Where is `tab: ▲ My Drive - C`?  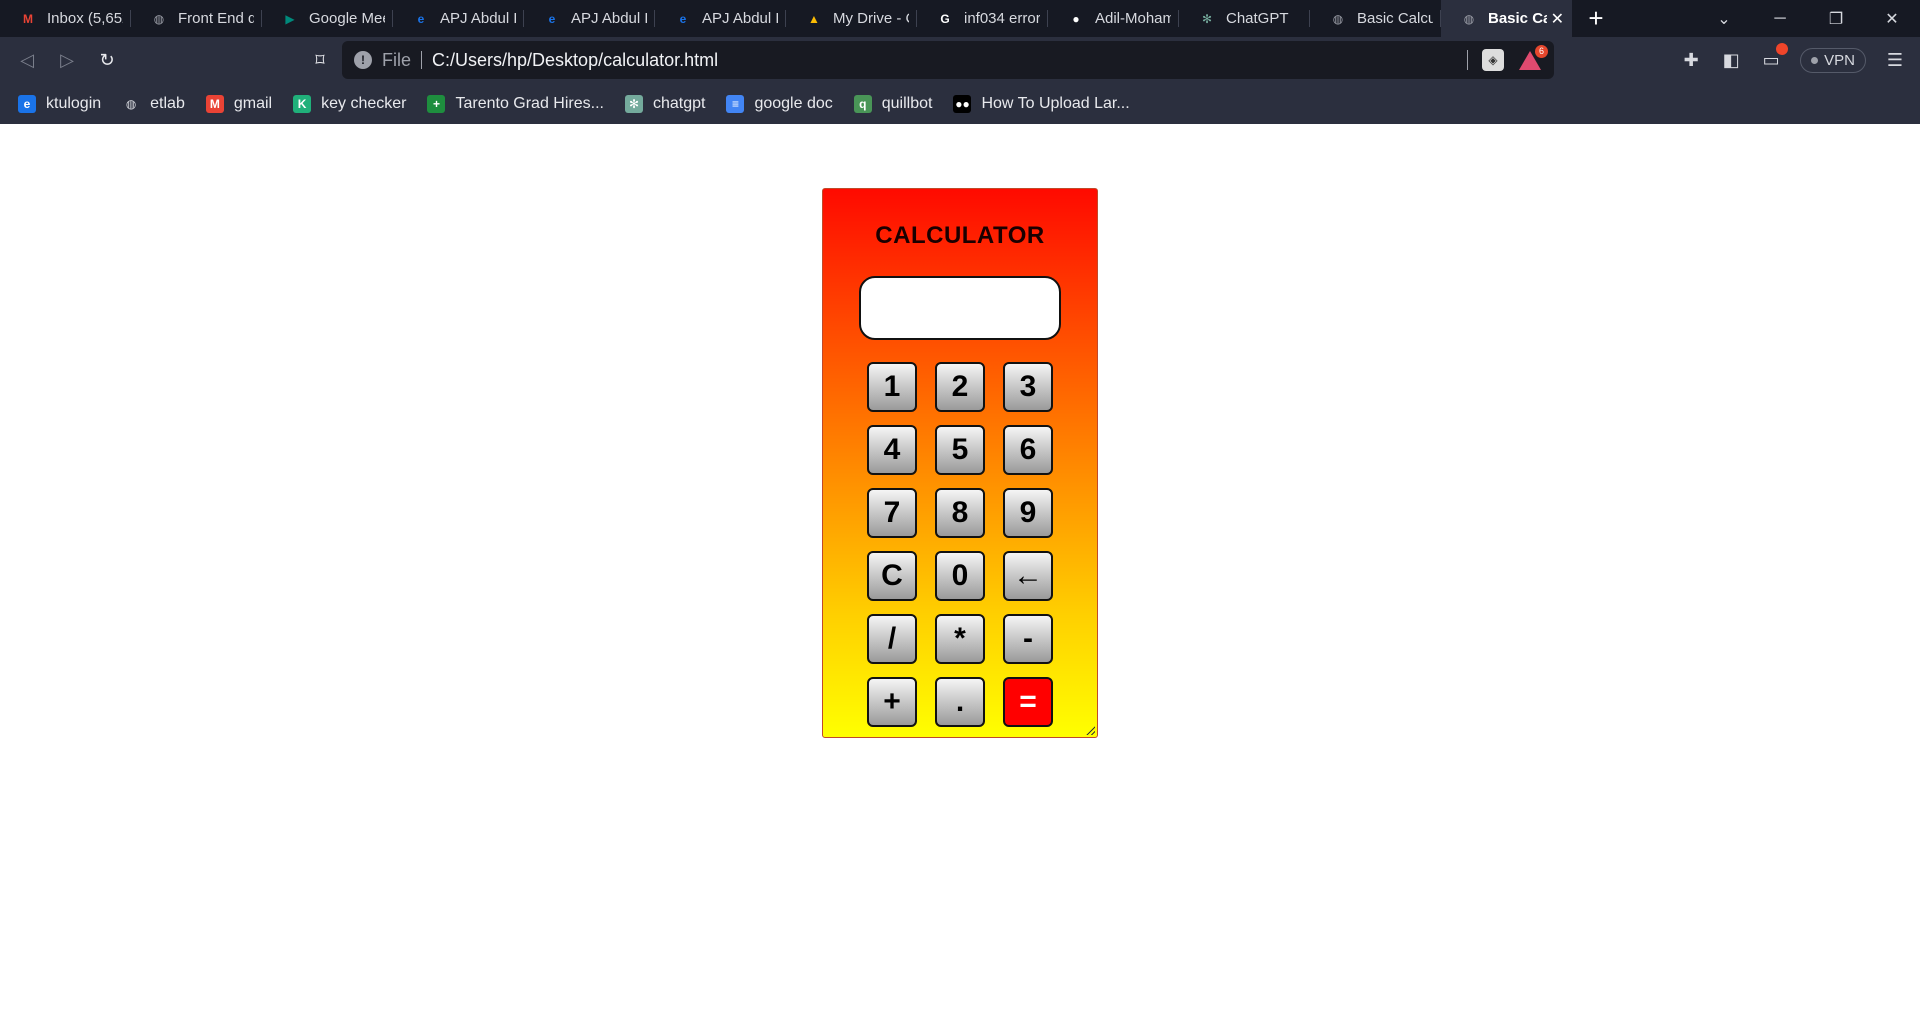 tab: ▲ My Drive - C is located at coordinates (851, 18).